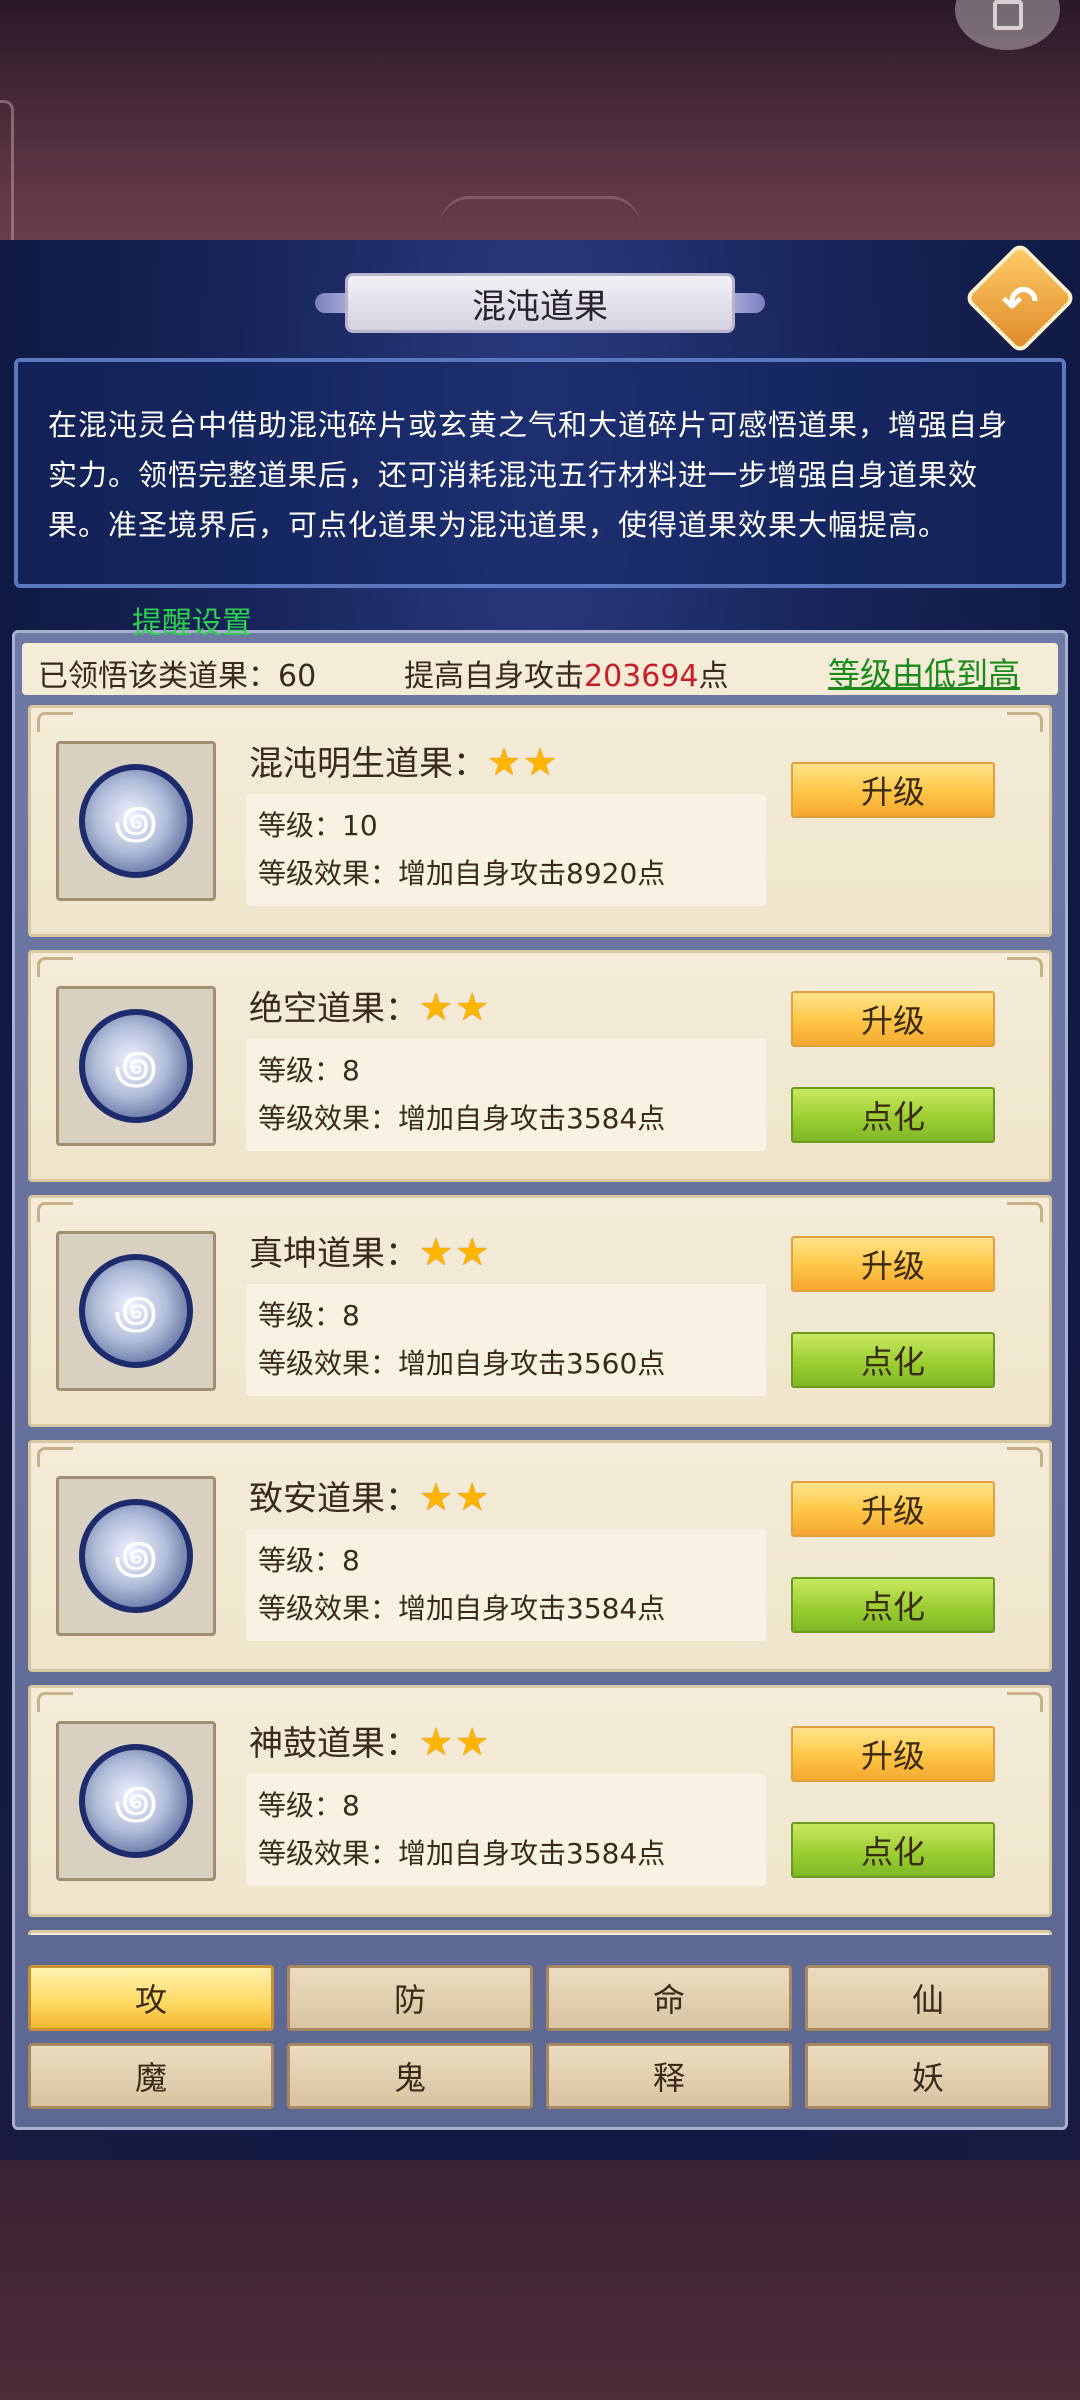  Describe the element at coordinates (540, 2040) in the screenshot. I see `category-tabs: 攻 防 命 仙 魔 鬼 释 妖` at that location.